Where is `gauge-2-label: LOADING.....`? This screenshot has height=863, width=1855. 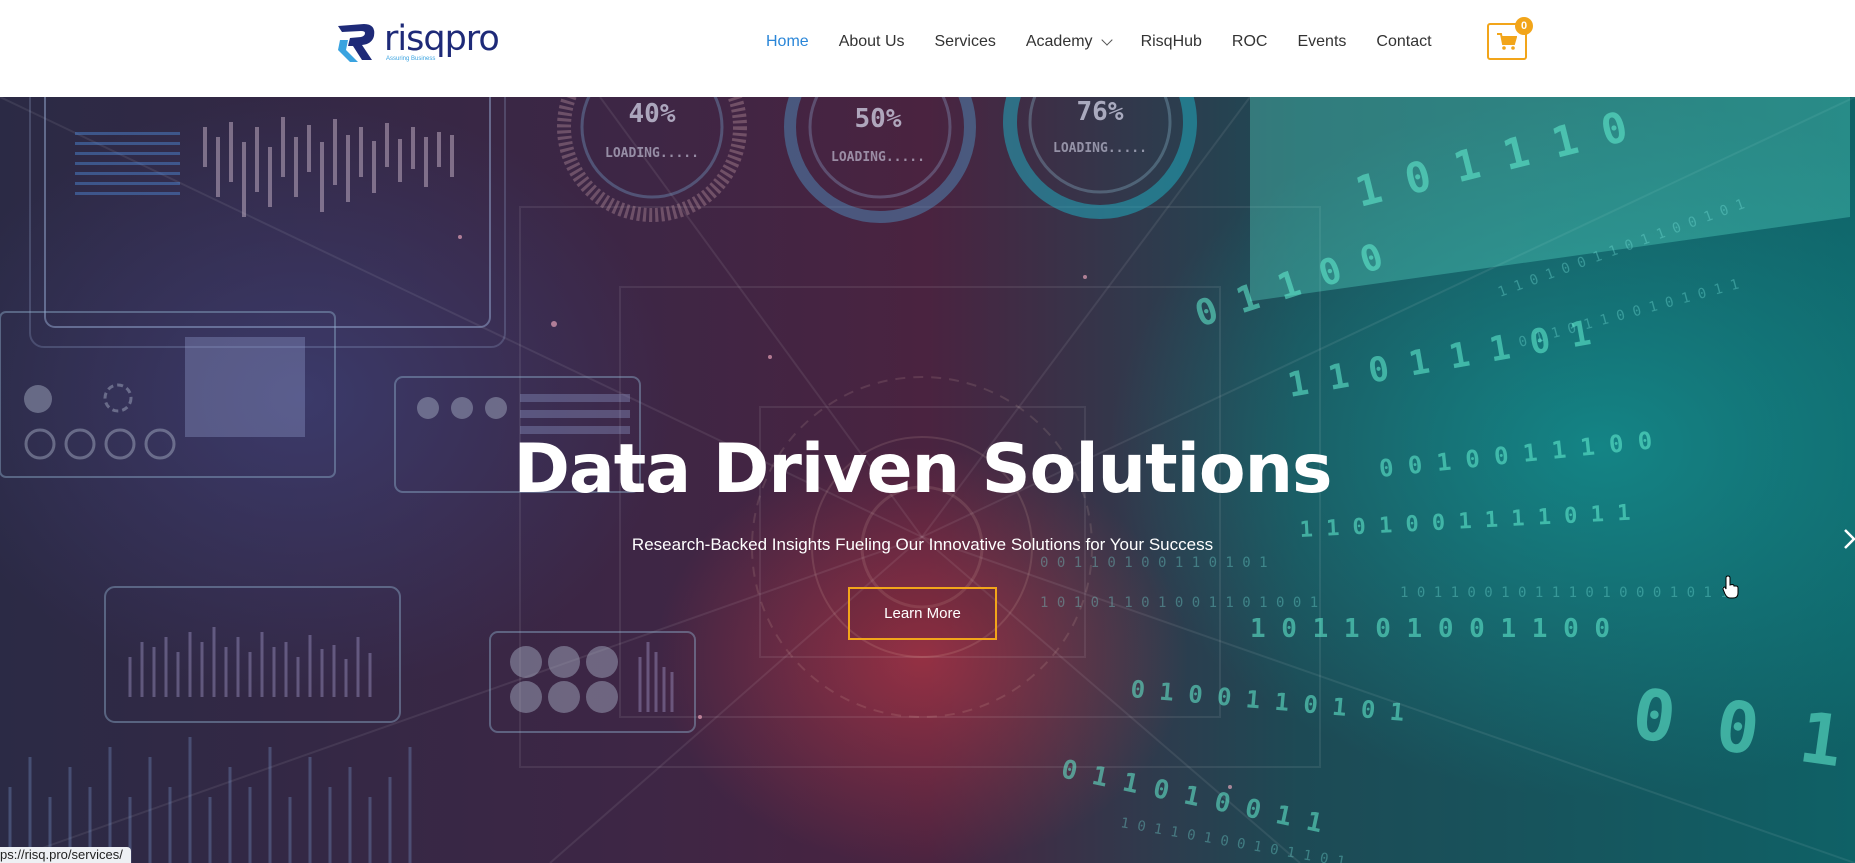
gauge-2-label: LOADING..... is located at coordinates (878, 157).